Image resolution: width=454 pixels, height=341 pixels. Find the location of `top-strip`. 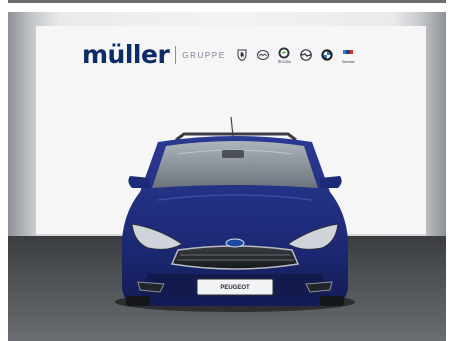

top-strip is located at coordinates (227, 1).